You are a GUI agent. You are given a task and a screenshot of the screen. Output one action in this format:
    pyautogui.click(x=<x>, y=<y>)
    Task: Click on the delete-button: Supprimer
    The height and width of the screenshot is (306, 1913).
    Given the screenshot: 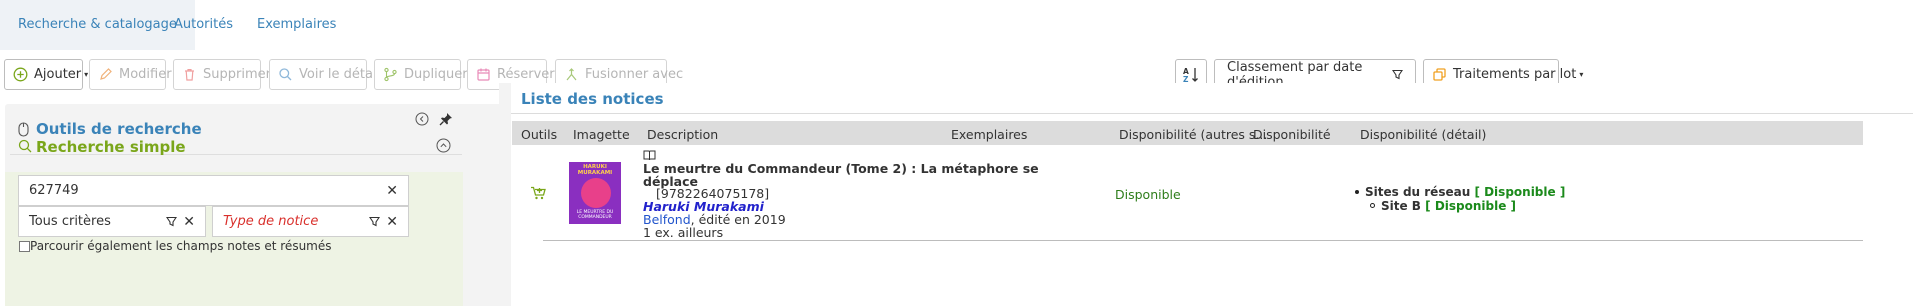 What is the action you would take?
    pyautogui.click(x=222, y=74)
    